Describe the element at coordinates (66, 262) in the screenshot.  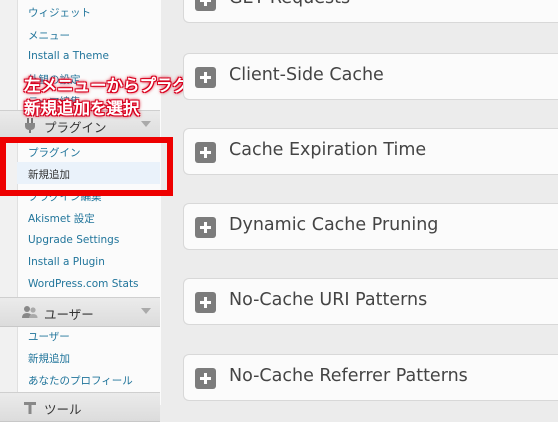
I see `sidebar-item-install-plugin: Install a Plugin` at that location.